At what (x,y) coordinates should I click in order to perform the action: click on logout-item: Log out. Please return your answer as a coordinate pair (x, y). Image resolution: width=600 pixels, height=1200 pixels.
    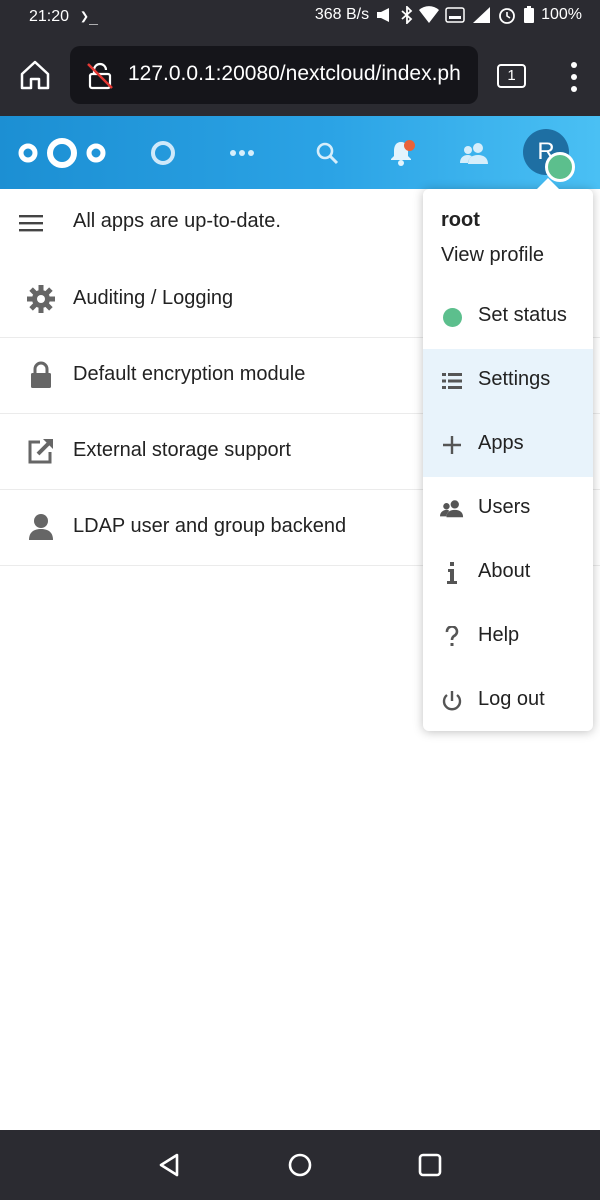
    Looking at the image, I should click on (508, 701).